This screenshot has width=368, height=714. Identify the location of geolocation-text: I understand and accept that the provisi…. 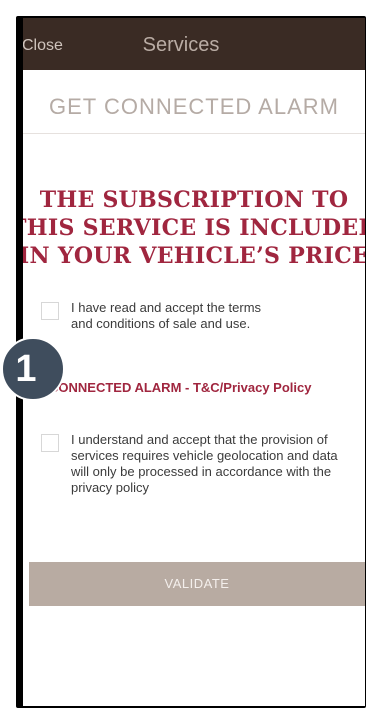
(204, 464).